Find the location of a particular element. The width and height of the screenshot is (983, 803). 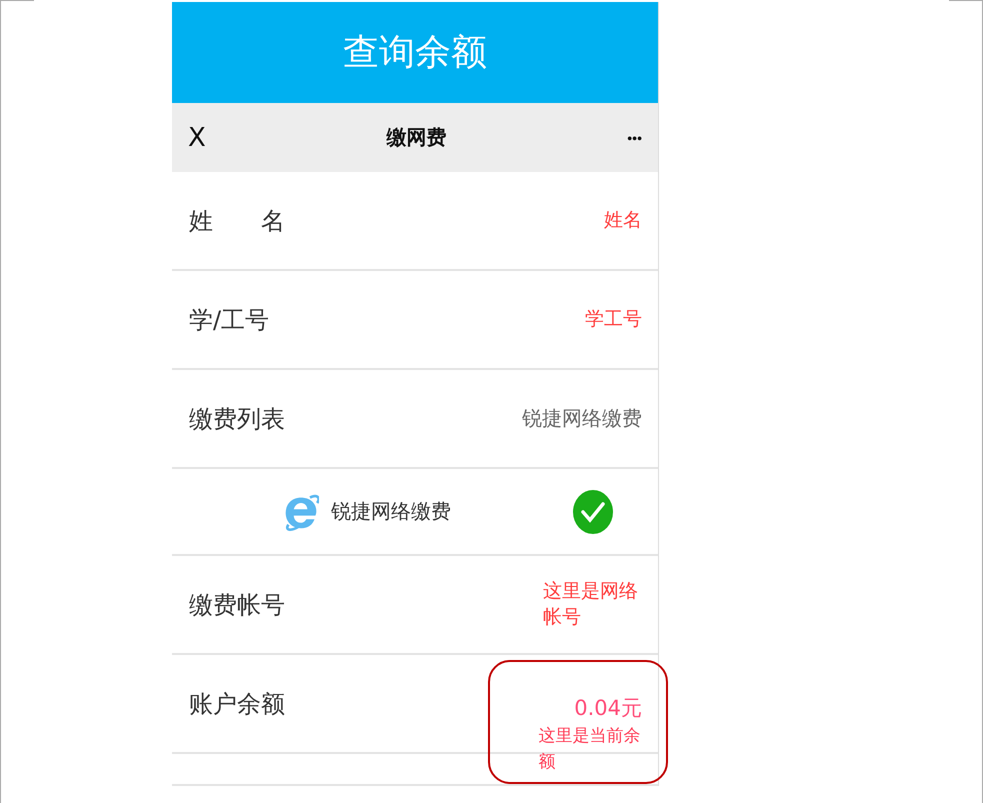

field-value: 学工号 is located at coordinates (613, 319).